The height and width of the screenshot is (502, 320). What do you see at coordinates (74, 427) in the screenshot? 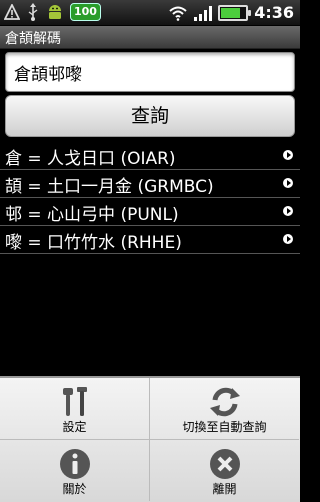
I see `menu-label: 設定` at bounding box center [74, 427].